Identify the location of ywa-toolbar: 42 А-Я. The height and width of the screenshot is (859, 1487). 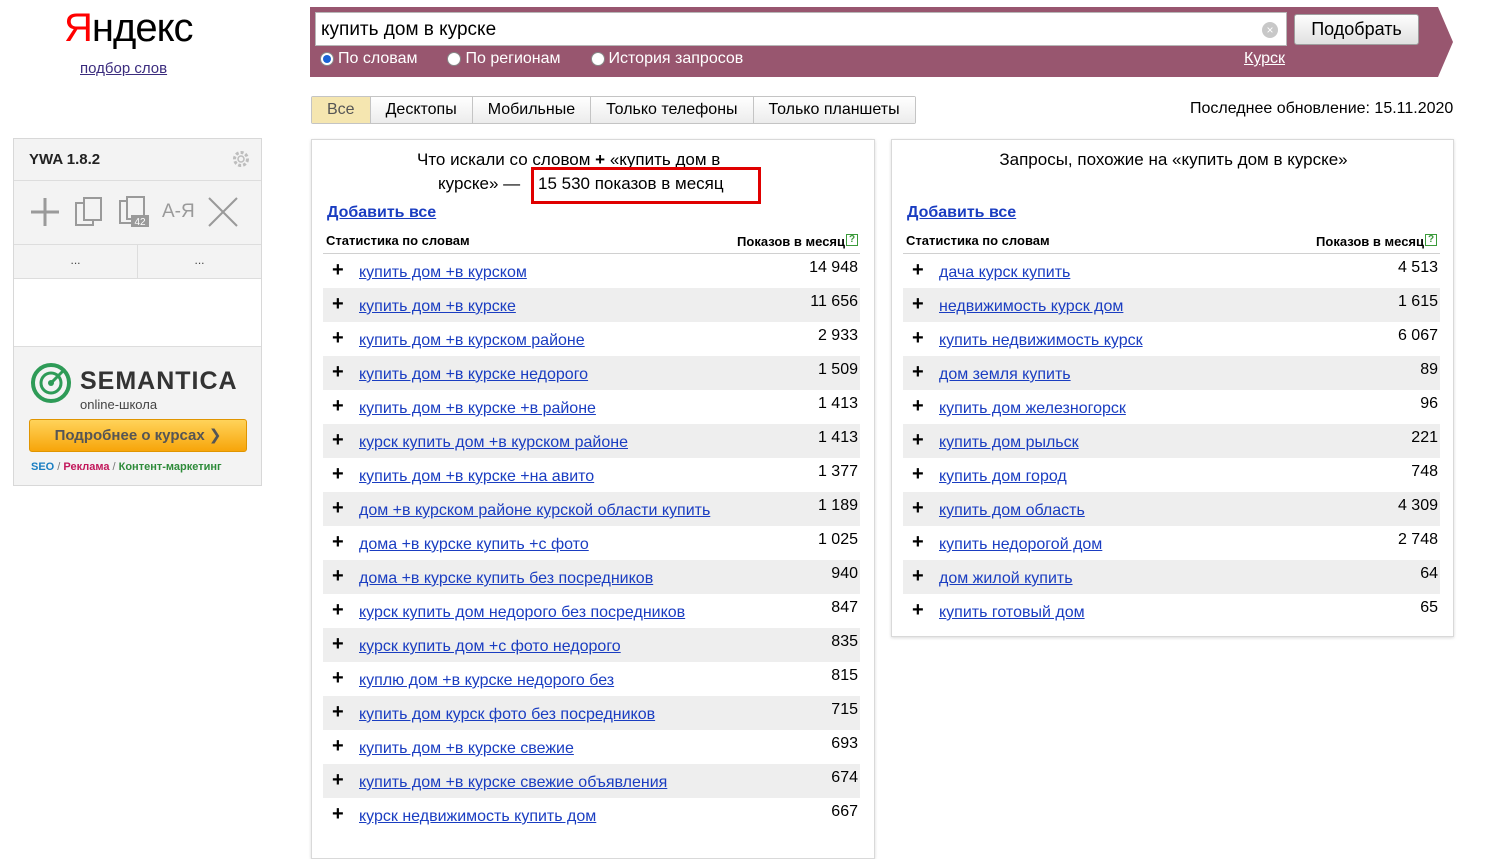
(137, 213).